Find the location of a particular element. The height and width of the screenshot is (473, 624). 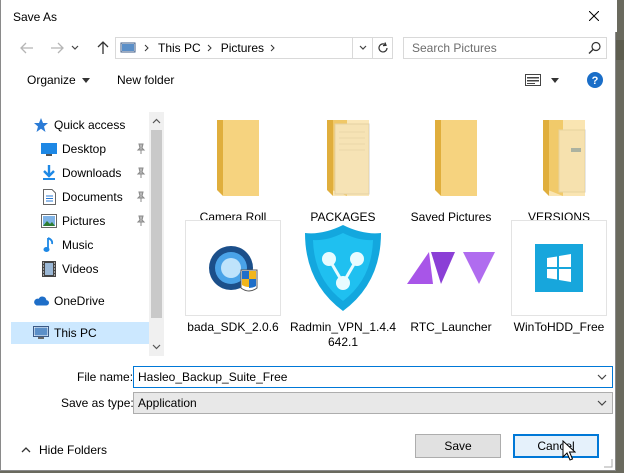

dialog-footer: Hide Folders Save Cancel is located at coordinates (309, 450).